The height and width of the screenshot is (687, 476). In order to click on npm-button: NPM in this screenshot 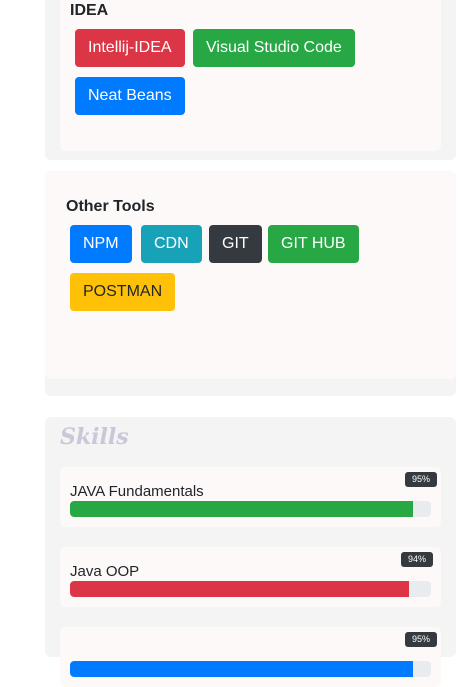, I will do `click(101, 244)`.